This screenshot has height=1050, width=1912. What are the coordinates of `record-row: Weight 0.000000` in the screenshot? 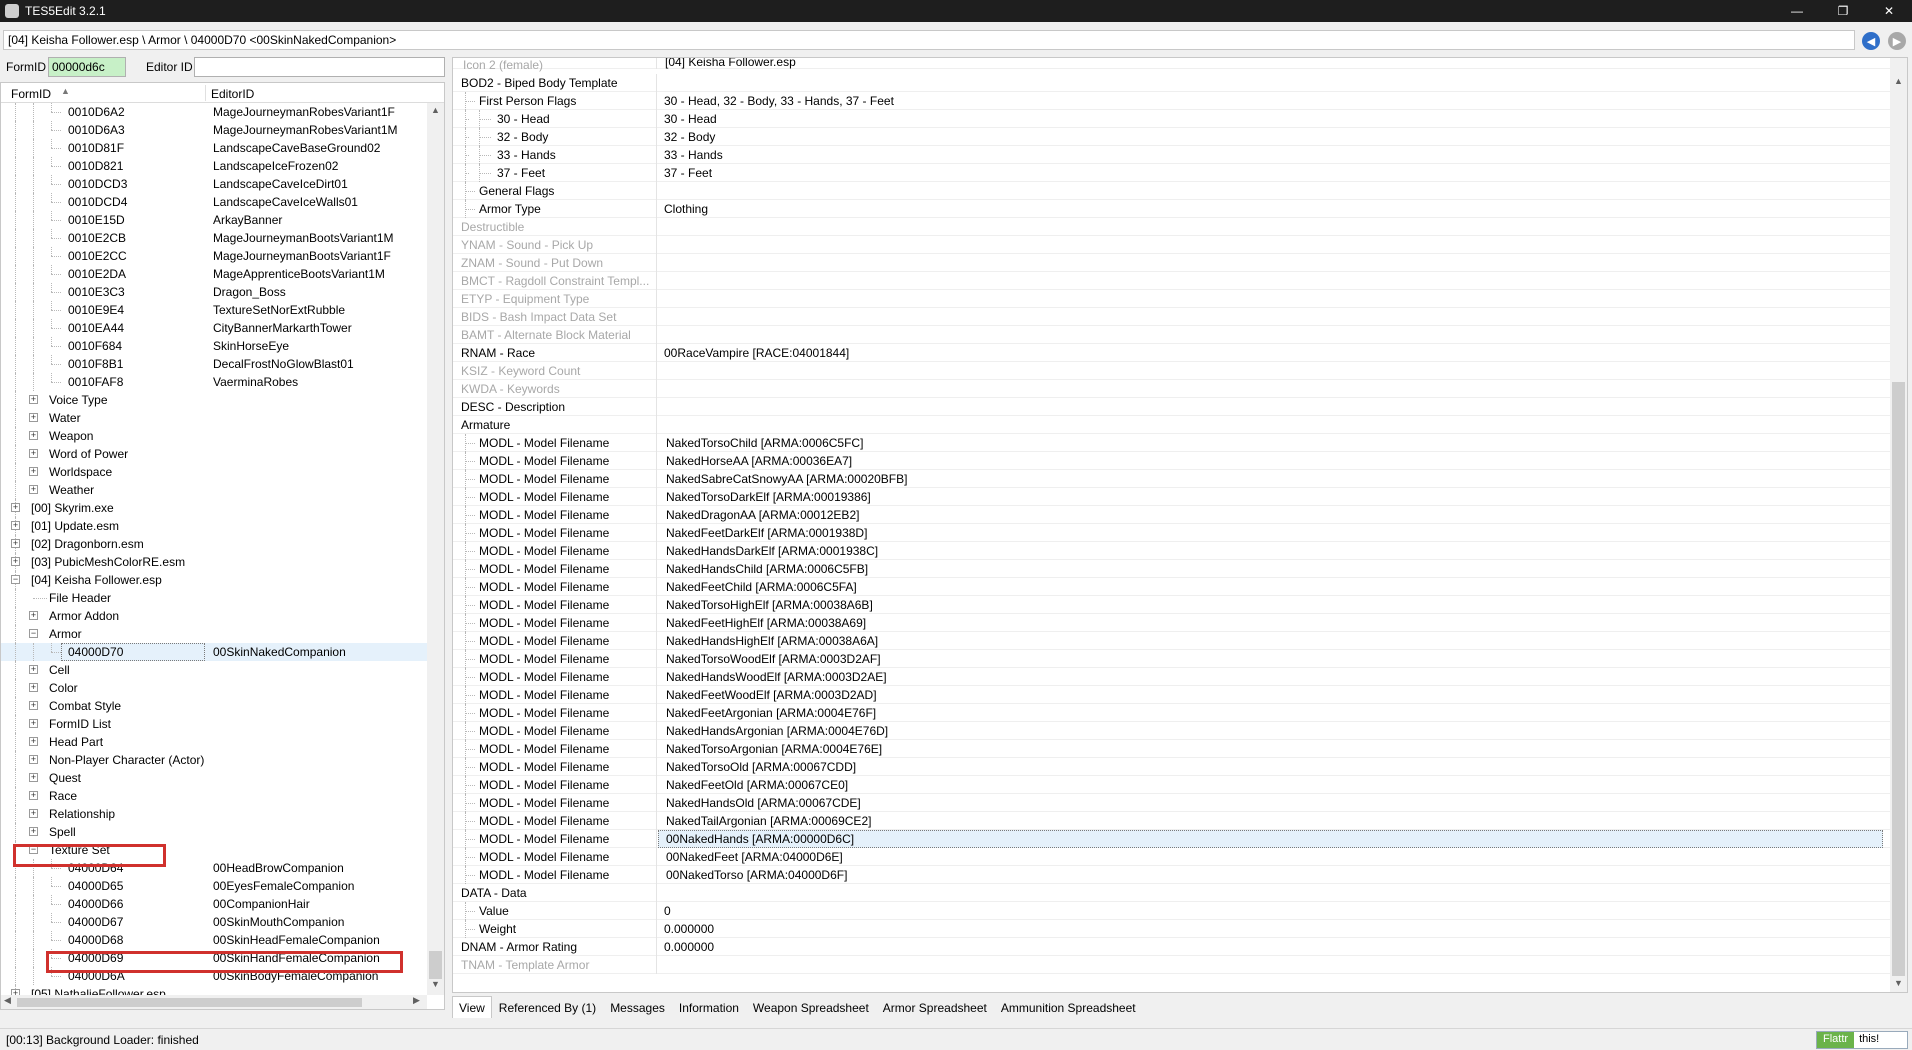 It's located at (1171, 929).